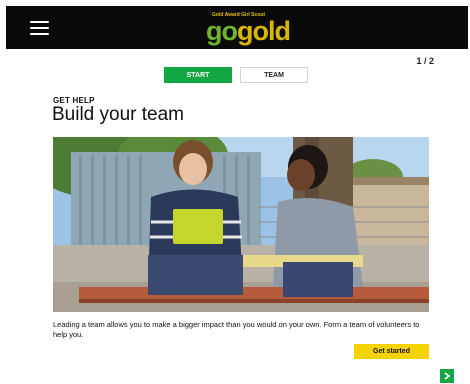 This screenshot has width=470, height=384. Describe the element at coordinates (236, 75) in the screenshot. I see `step-tabs: START TEAM` at that location.